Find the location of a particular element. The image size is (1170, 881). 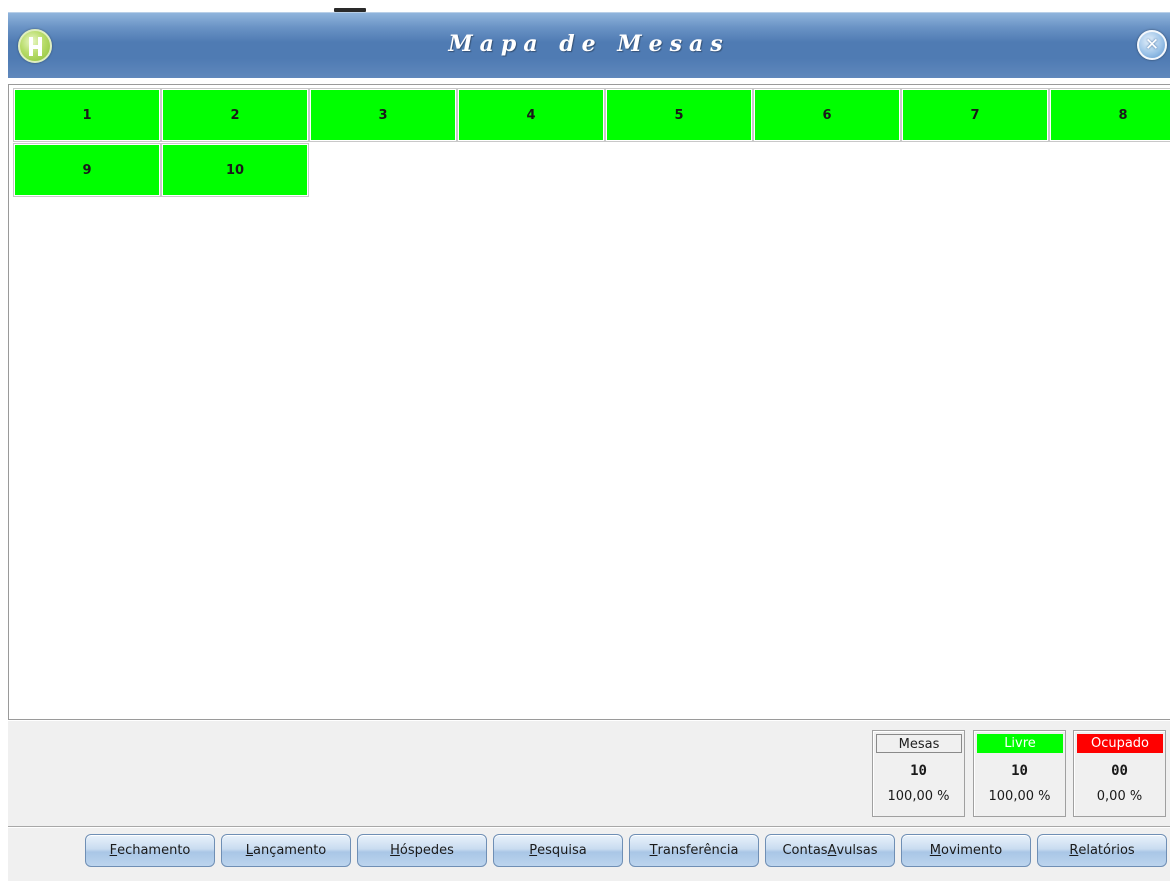

table-tile-1: 1 is located at coordinates (87, 115).